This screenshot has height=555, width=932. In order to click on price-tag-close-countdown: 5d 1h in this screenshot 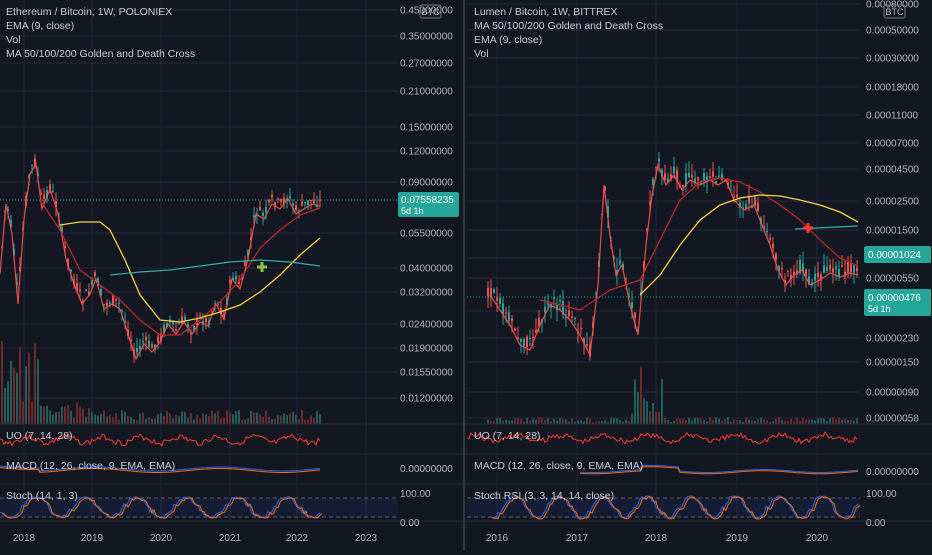, I will do `click(879, 309)`.